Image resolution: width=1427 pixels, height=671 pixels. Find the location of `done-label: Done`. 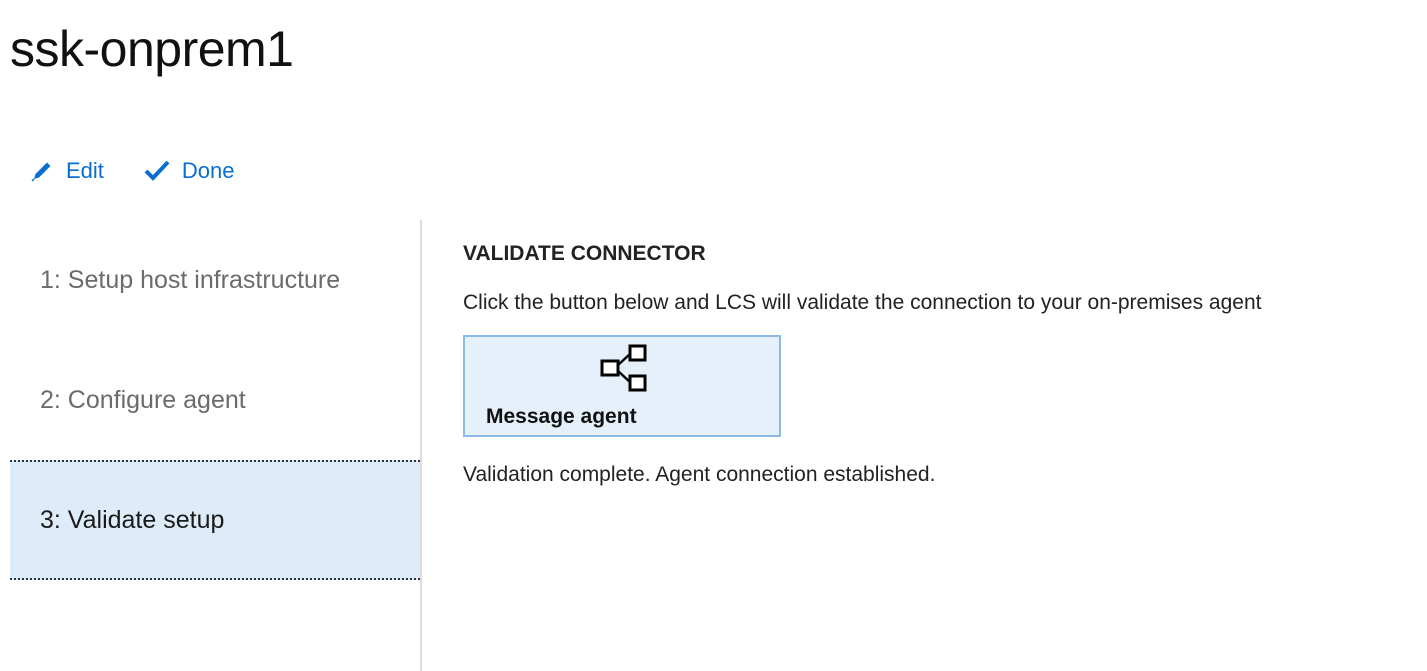

done-label: Done is located at coordinates (208, 170).